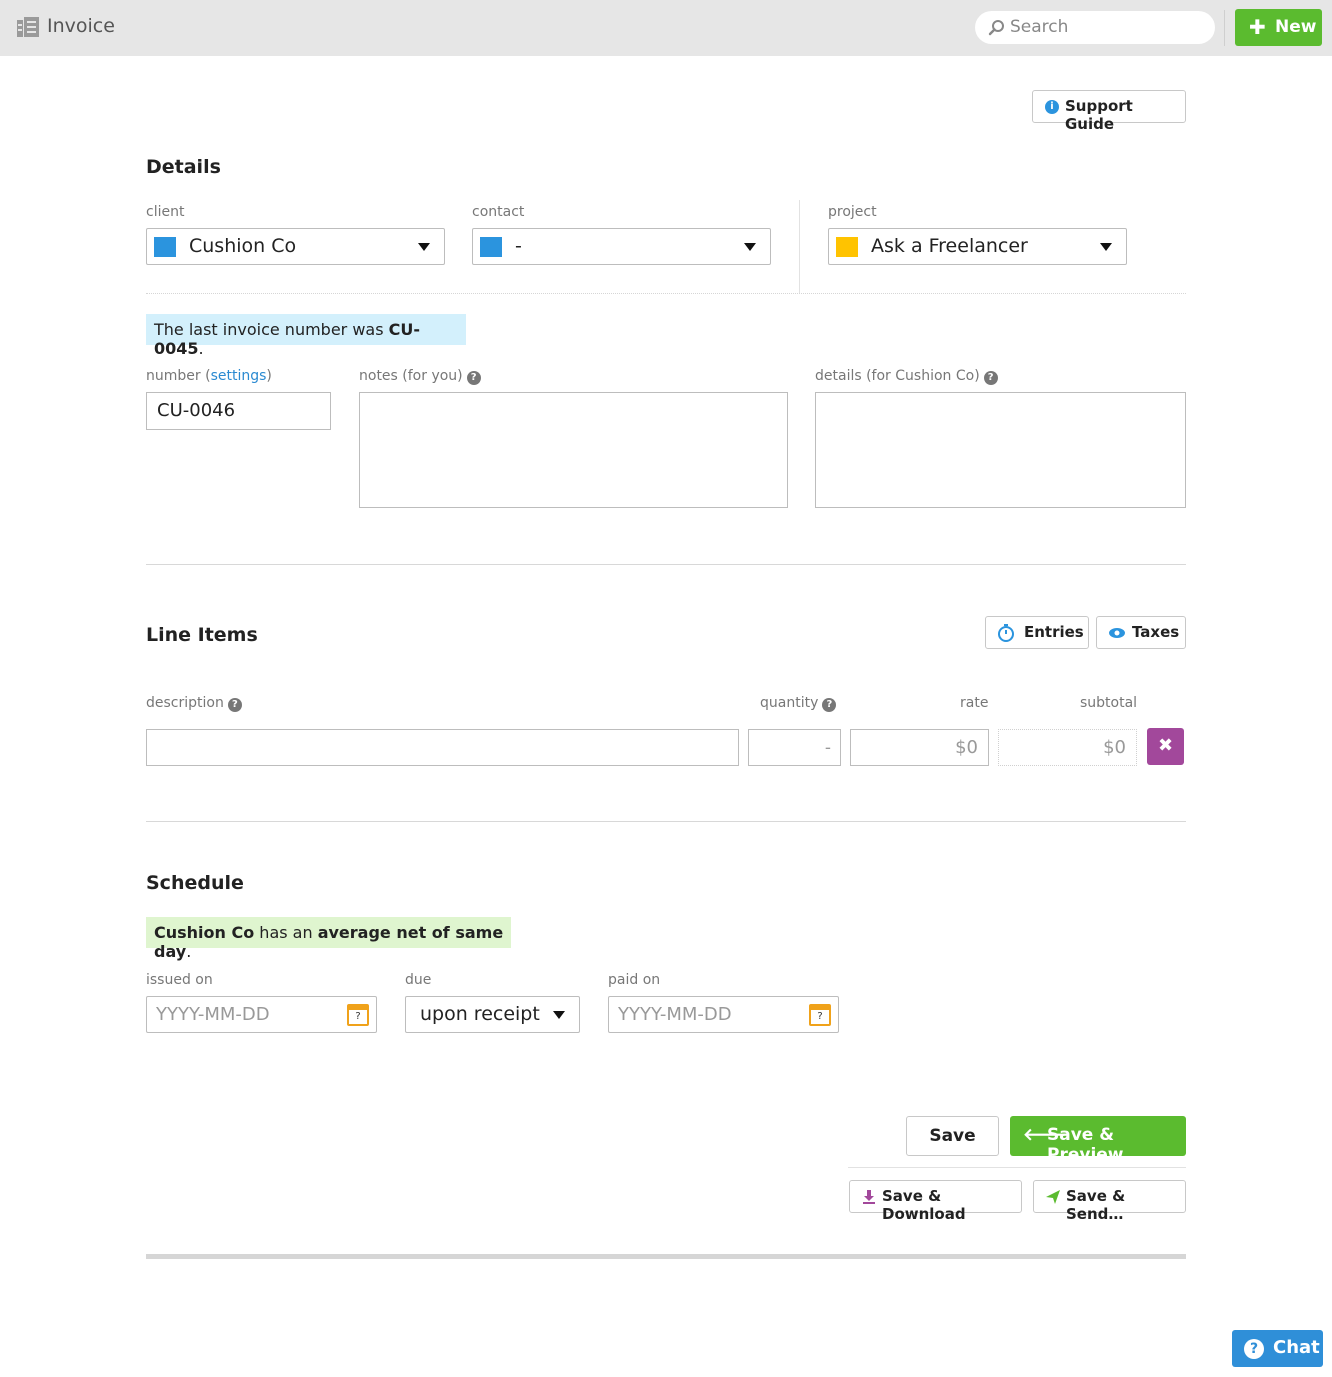  I want to click on contact-value: -, so click(518, 246).